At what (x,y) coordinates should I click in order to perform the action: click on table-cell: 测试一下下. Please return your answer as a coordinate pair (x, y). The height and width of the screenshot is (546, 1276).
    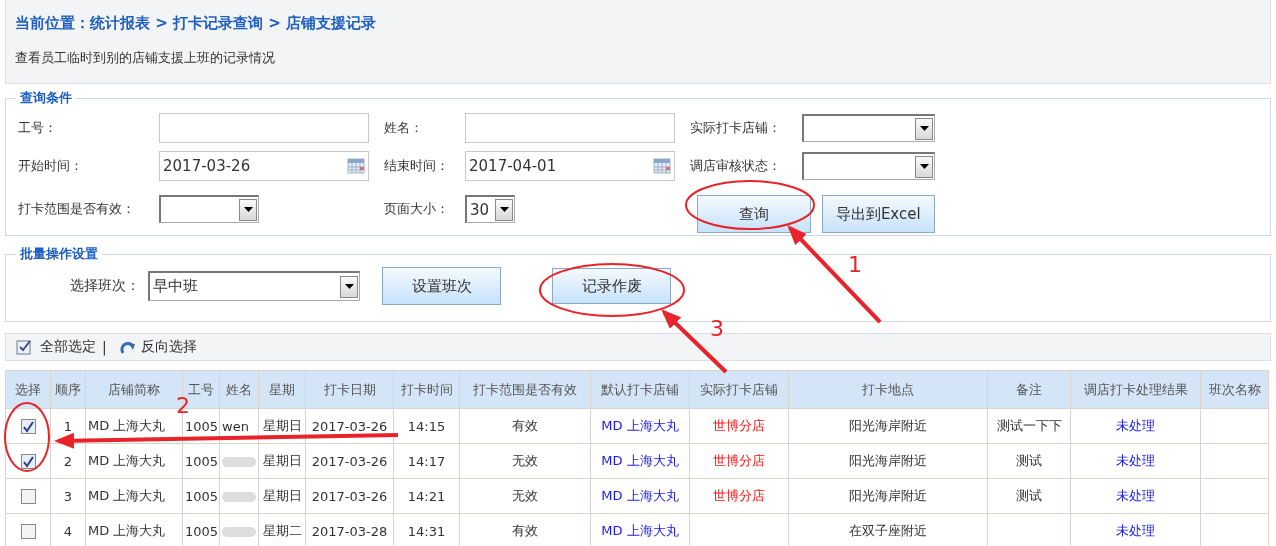
    Looking at the image, I should click on (1029, 425).